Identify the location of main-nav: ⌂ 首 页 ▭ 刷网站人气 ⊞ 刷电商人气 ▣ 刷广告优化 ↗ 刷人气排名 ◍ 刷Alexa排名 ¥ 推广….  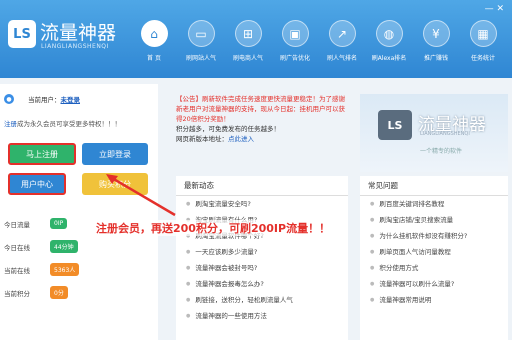
(322, 44).